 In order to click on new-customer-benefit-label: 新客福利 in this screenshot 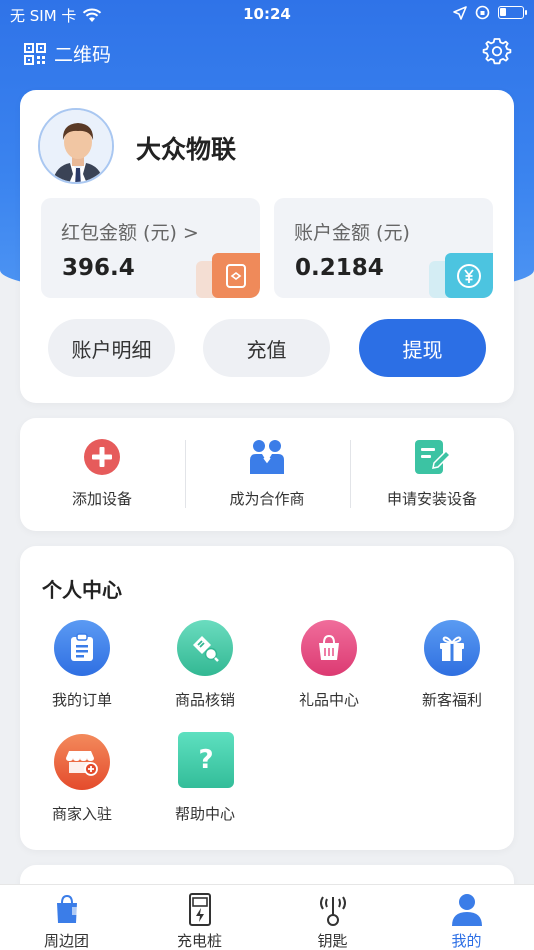, I will do `click(451, 700)`.